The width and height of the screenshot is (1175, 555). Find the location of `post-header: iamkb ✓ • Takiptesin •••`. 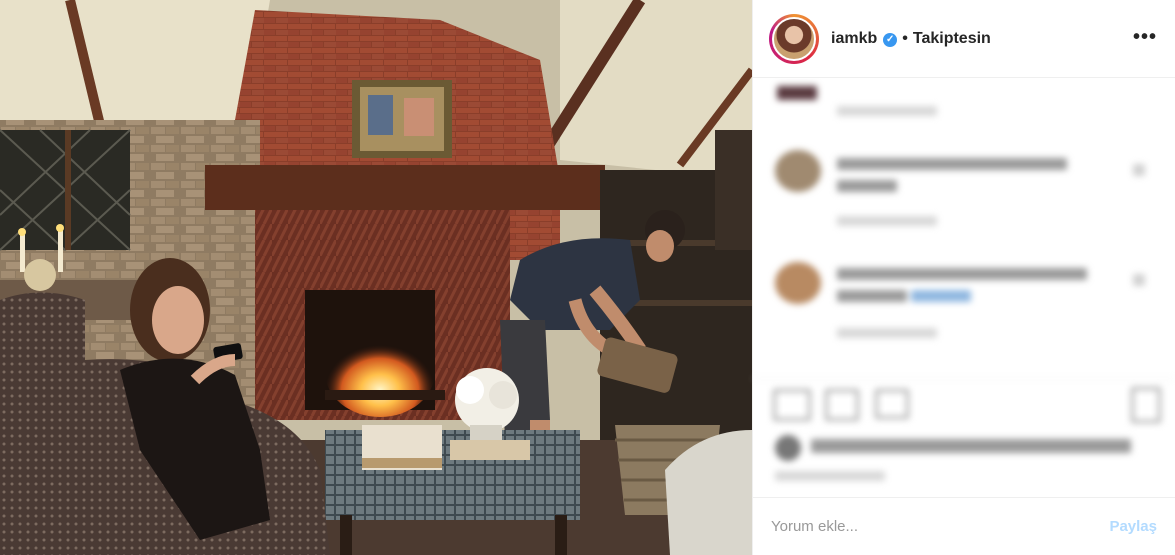

post-header: iamkb ✓ • Takiptesin ••• is located at coordinates (964, 39).